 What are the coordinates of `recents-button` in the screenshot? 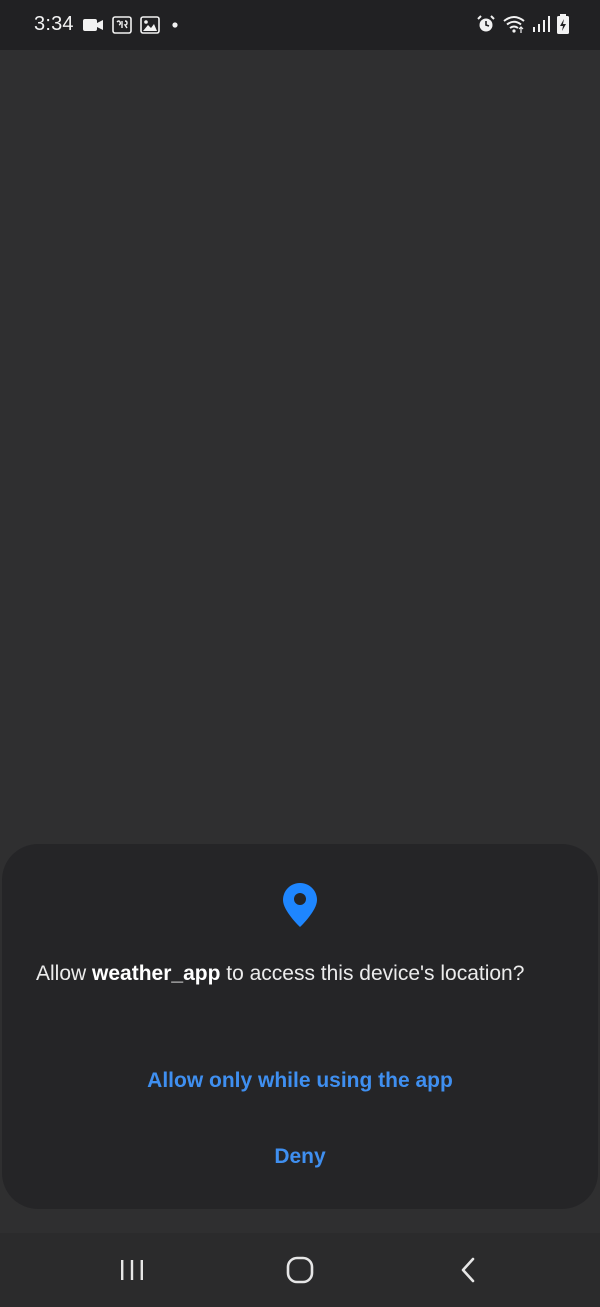 It's located at (132, 1270).